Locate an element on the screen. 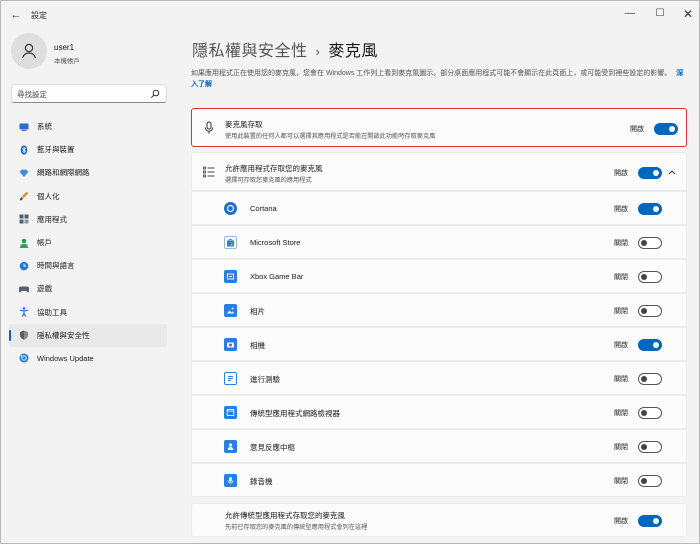 This screenshot has height=544, width=700. sidebar-item-label: 隱私權與安全性 is located at coordinates (63, 335).